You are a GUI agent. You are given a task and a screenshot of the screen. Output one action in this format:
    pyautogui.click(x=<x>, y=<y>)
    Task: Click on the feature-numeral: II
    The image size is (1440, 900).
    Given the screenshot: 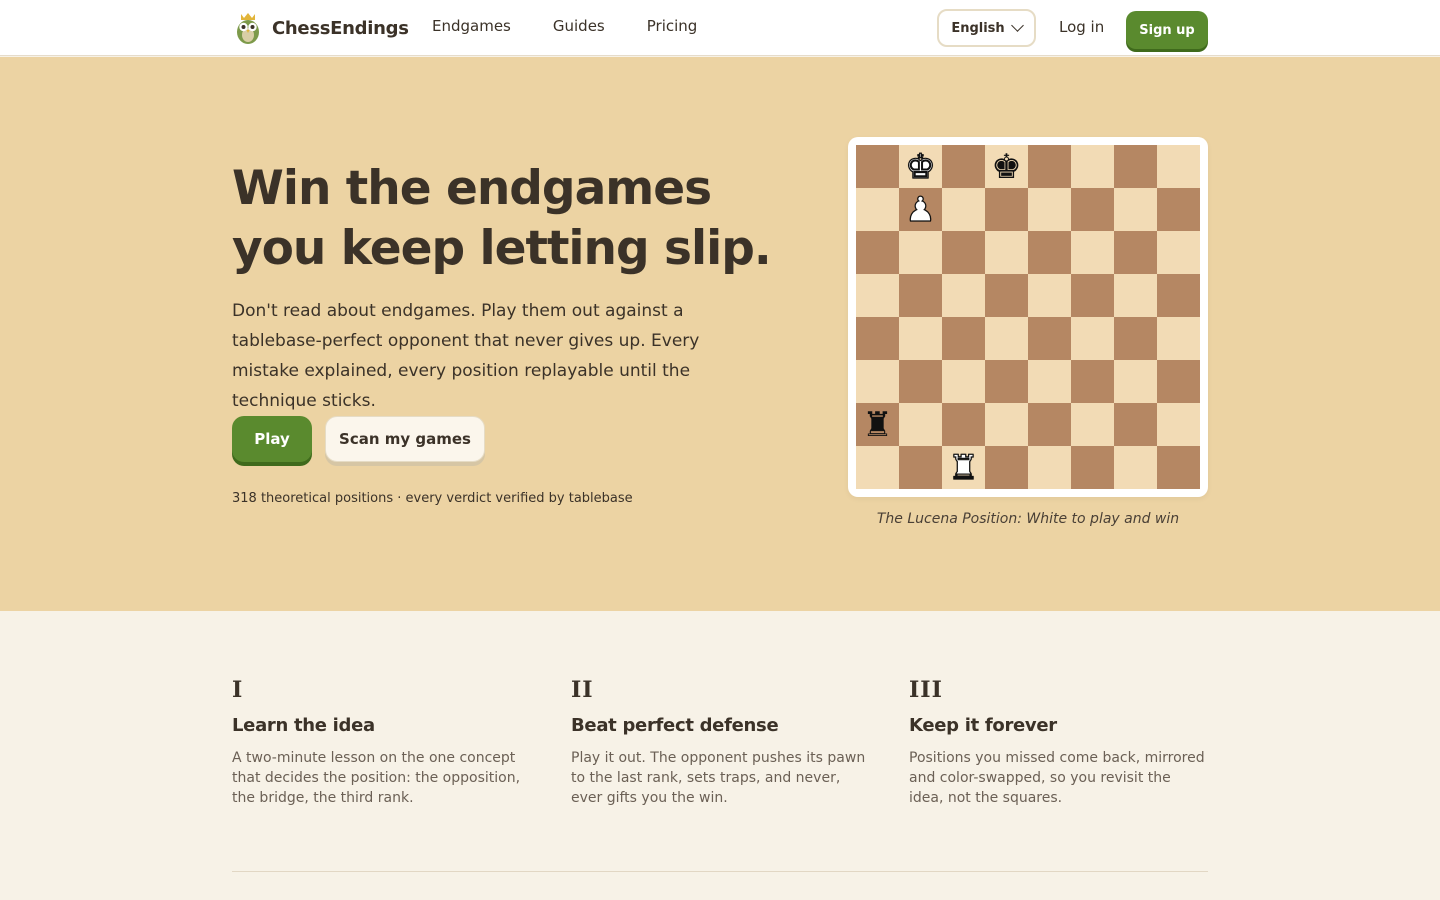 What is the action you would take?
    pyautogui.click(x=582, y=690)
    